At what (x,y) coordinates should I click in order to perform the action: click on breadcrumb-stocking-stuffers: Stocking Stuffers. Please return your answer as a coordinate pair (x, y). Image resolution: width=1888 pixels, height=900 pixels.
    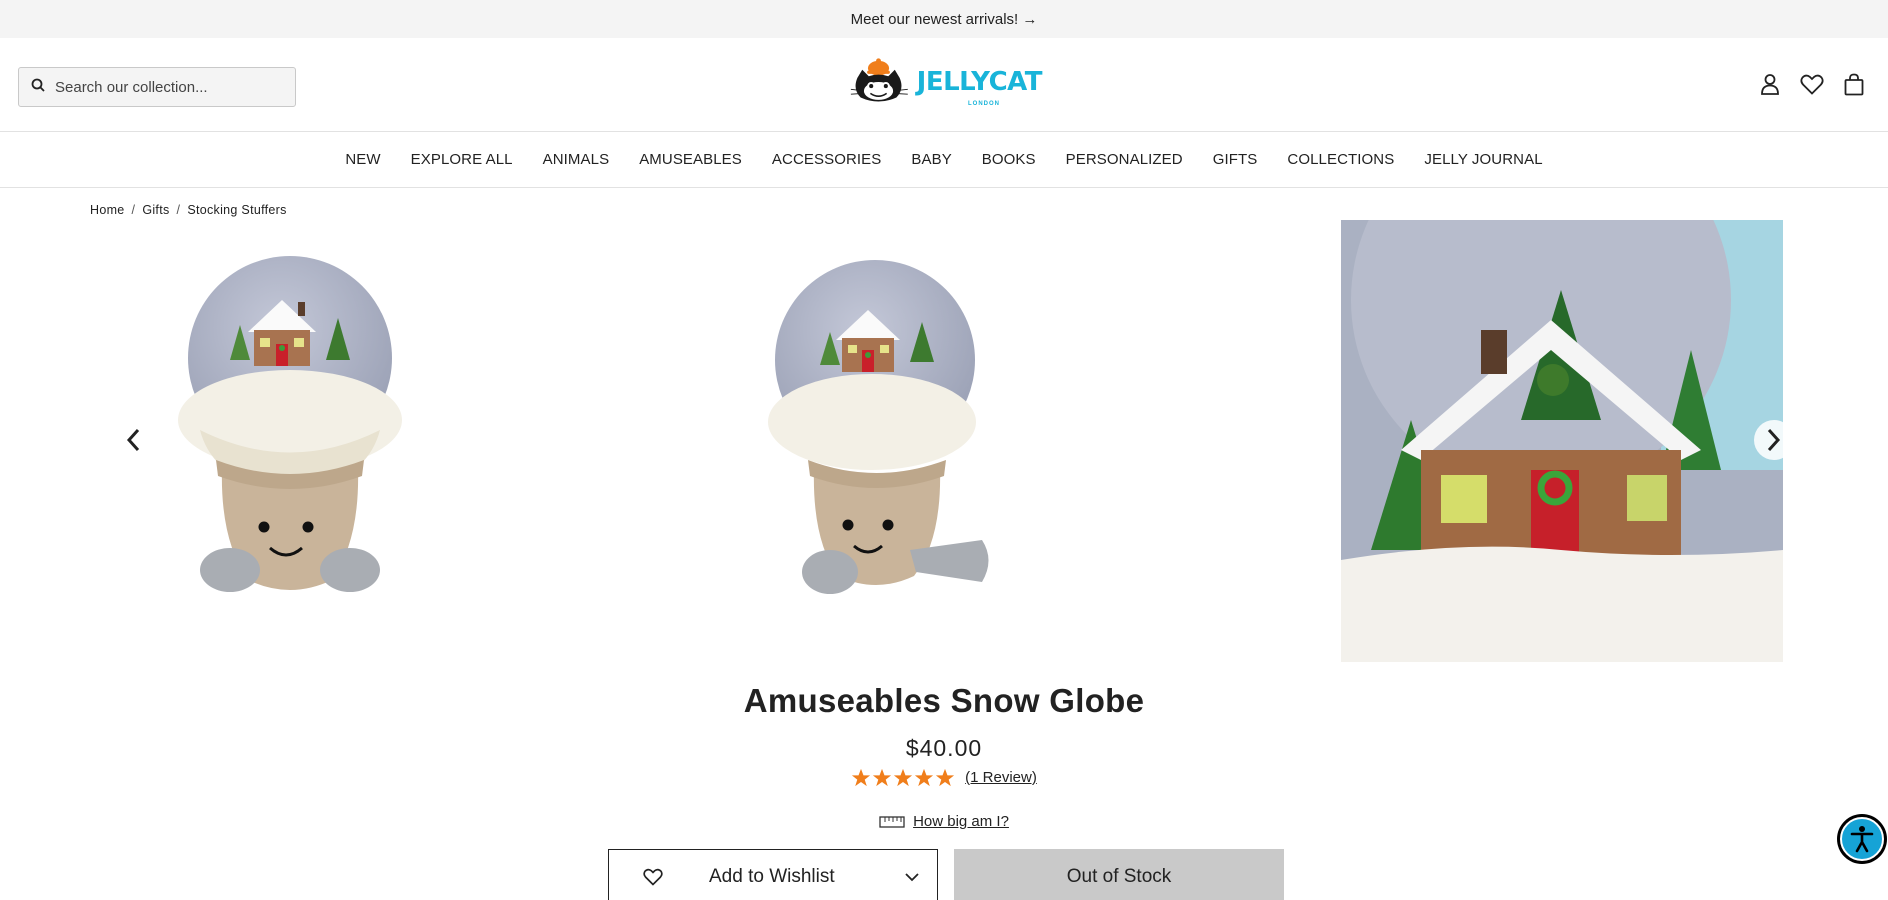
    Looking at the image, I should click on (236, 210).